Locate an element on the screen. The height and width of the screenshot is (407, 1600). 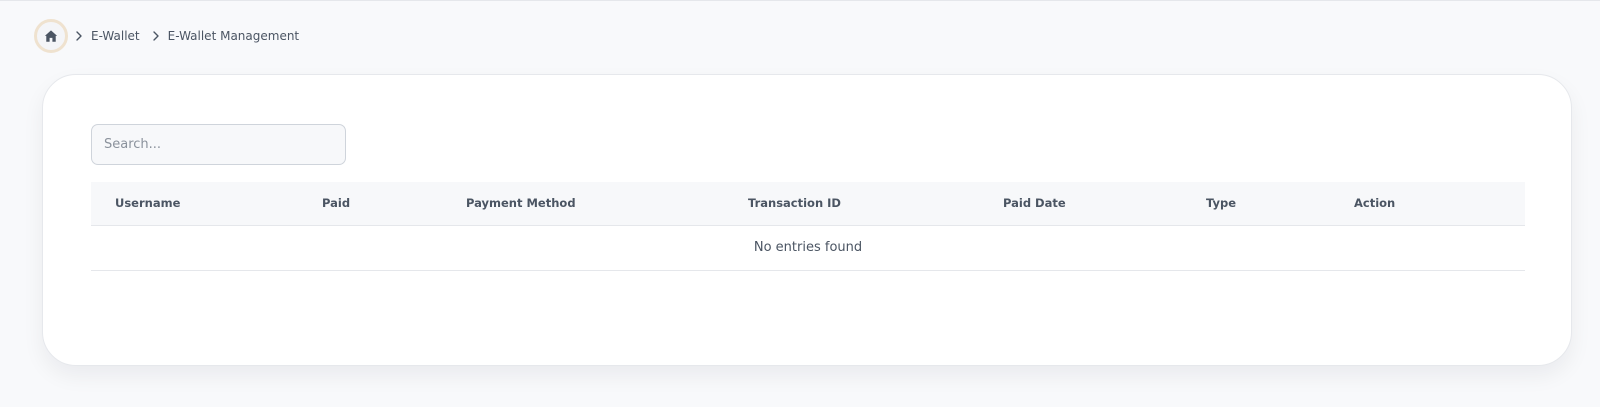
table-row: No entries found is located at coordinates (808, 248).